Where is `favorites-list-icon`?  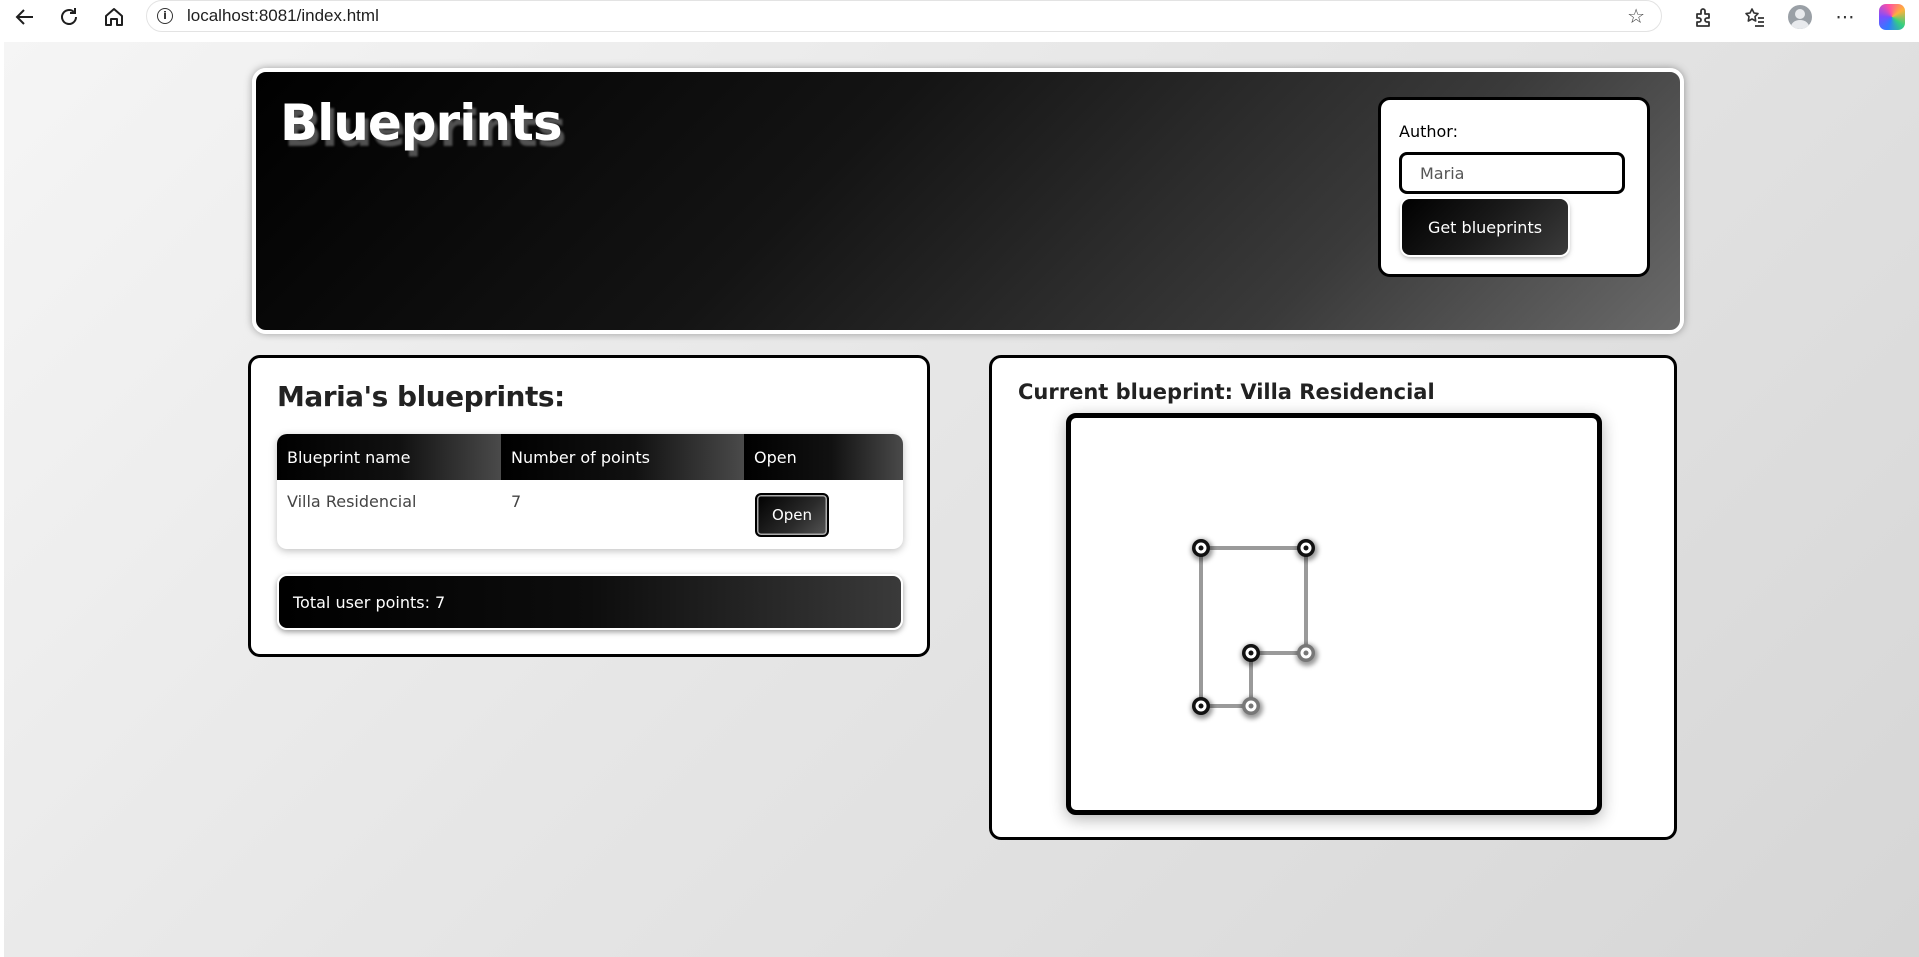
favorites-list-icon is located at coordinates (1755, 17).